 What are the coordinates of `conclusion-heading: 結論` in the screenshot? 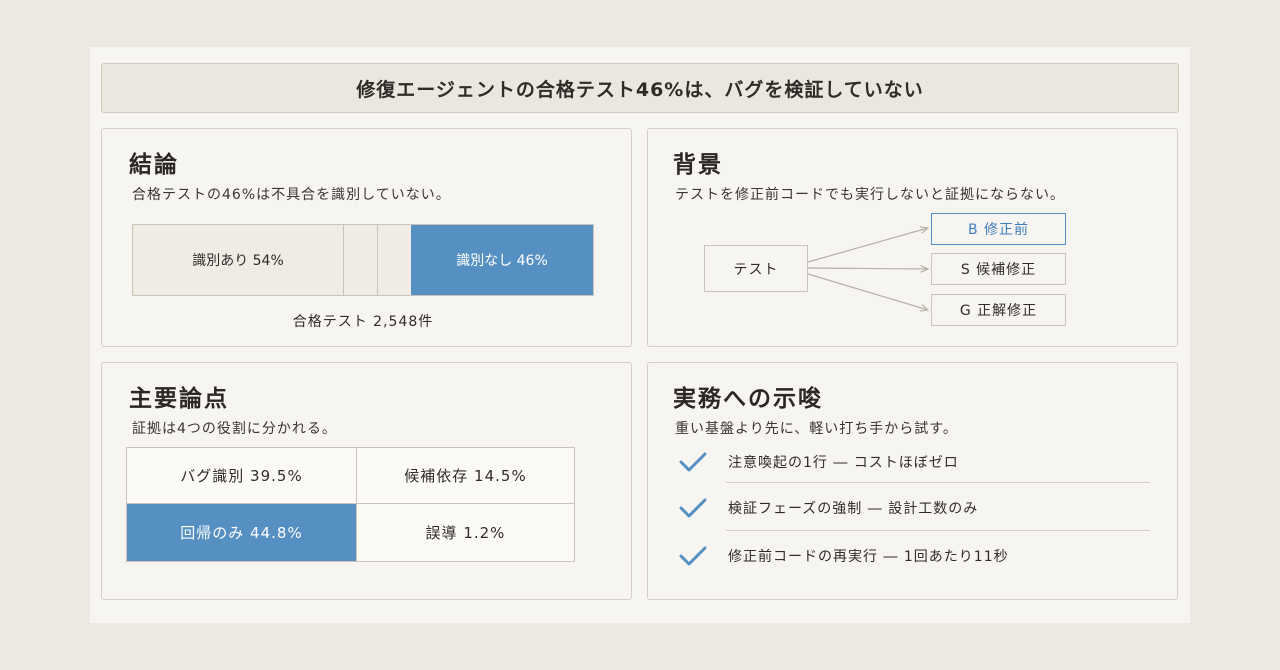 It's located at (154, 165).